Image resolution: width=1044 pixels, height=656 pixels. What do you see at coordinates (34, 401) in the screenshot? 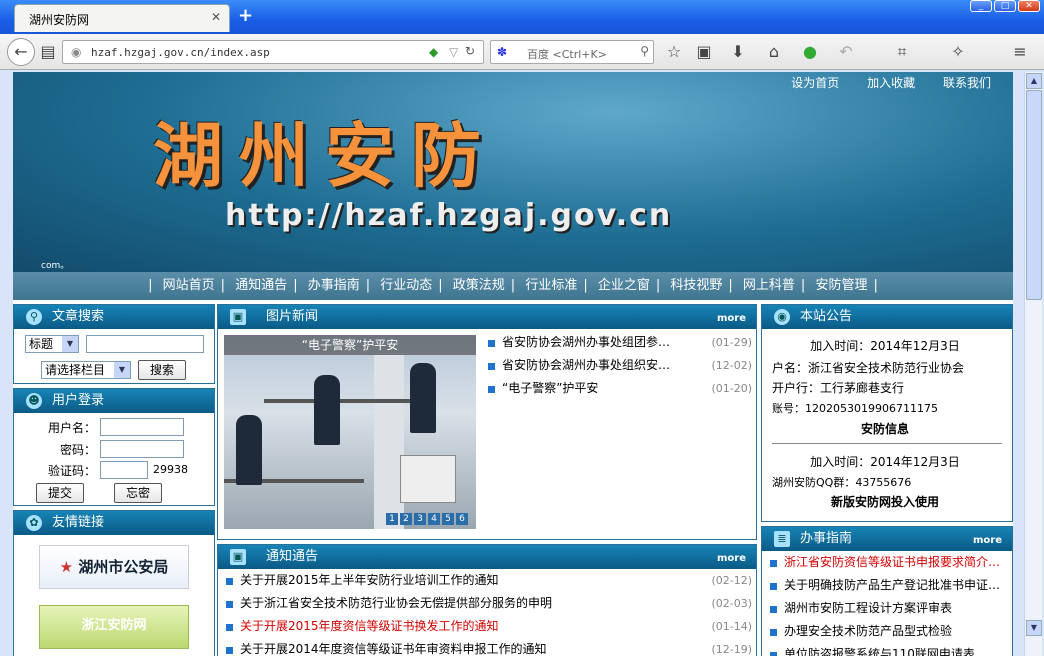
I see `user-icon: ☻` at bounding box center [34, 401].